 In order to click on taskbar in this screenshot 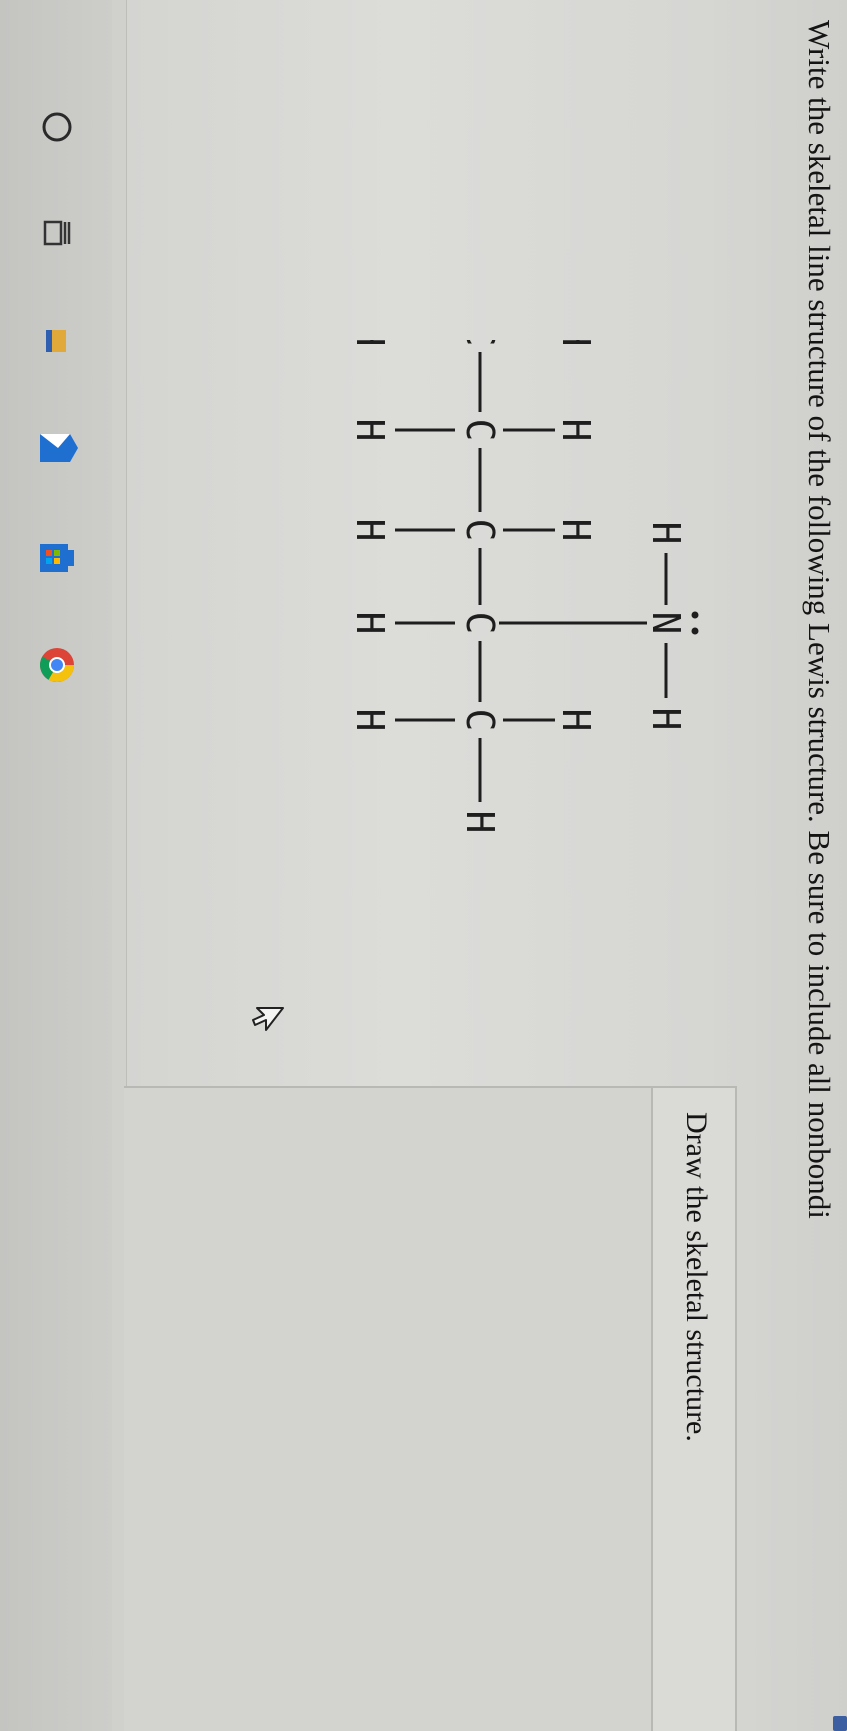, I will do `click(56, 865)`.